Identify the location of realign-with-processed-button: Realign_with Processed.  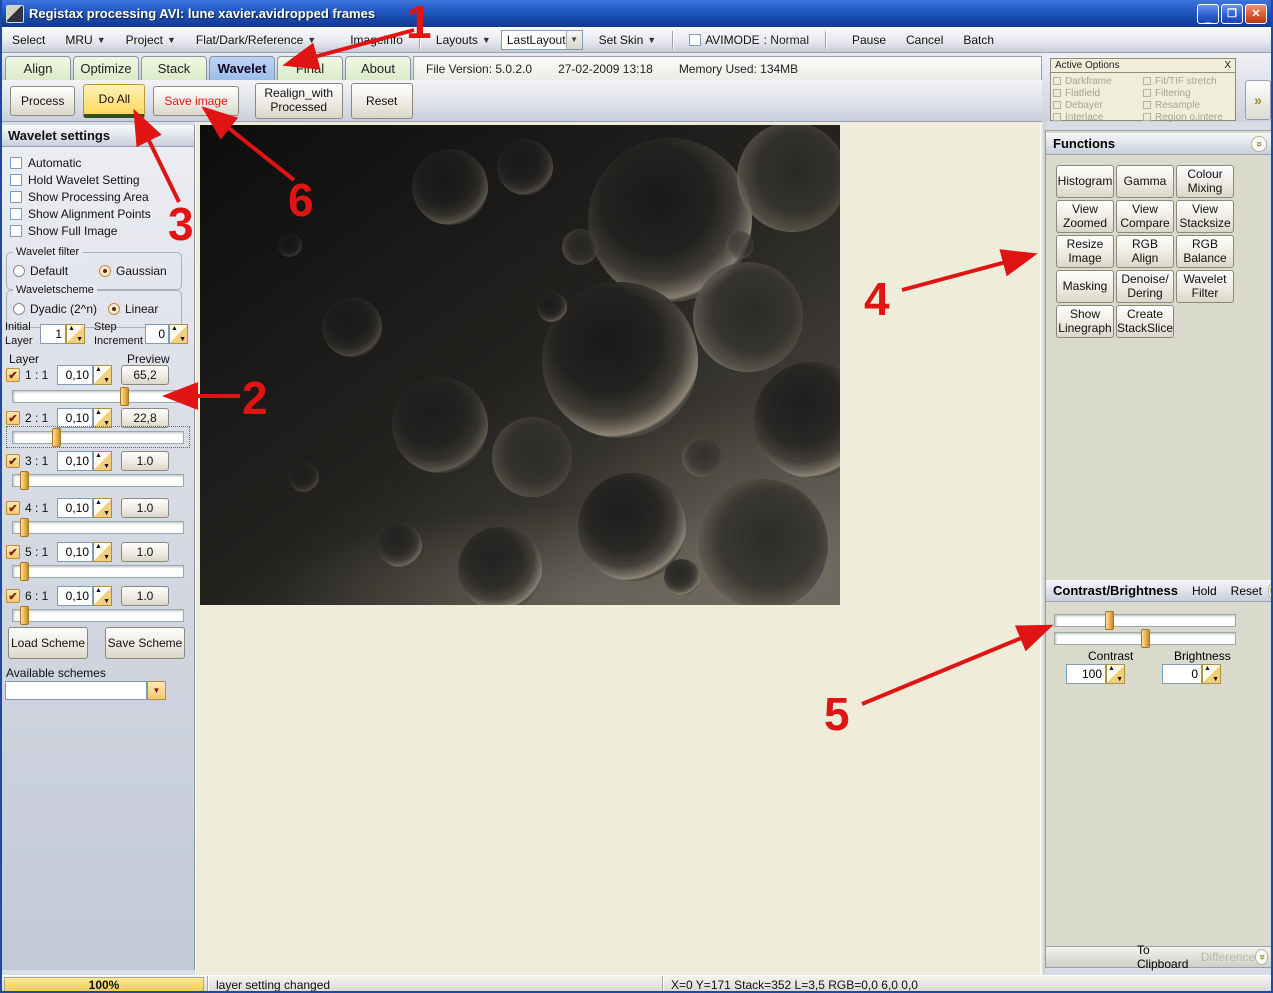
(298, 100).